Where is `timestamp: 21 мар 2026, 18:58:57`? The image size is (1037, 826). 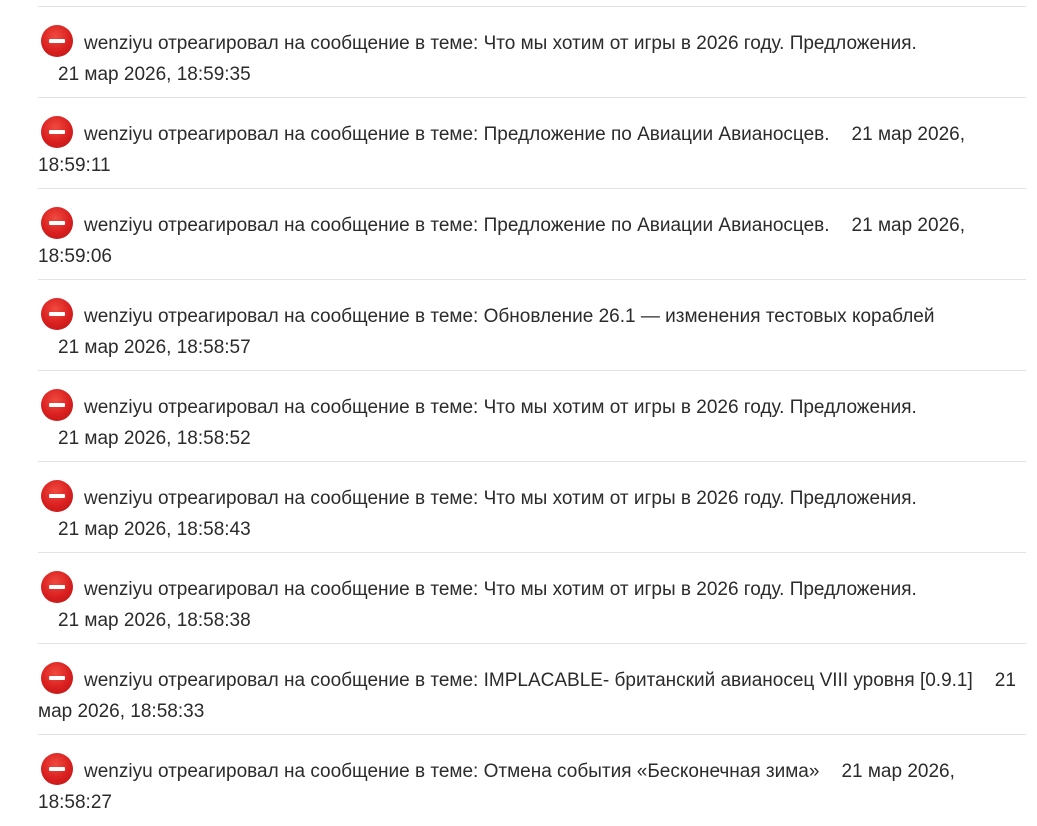
timestamp: 21 мар 2026, 18:58:57 is located at coordinates (154, 347).